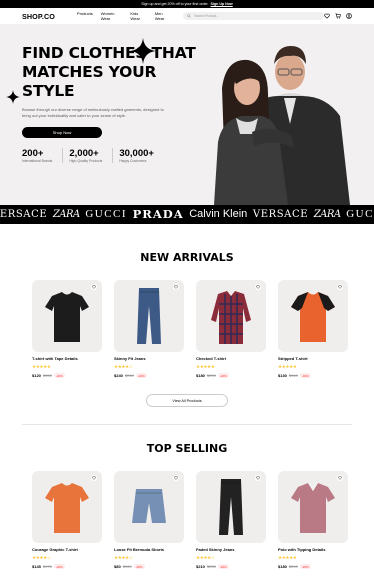  What do you see at coordinates (67, 566) in the screenshot?
I see `product-price: $145 $170 -20%` at bounding box center [67, 566].